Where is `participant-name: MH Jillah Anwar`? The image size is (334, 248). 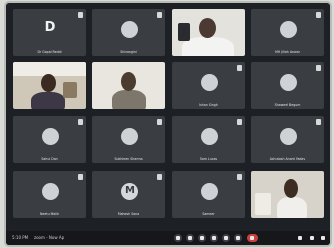 participant-name: MH Jillah Anwar is located at coordinates (287, 52).